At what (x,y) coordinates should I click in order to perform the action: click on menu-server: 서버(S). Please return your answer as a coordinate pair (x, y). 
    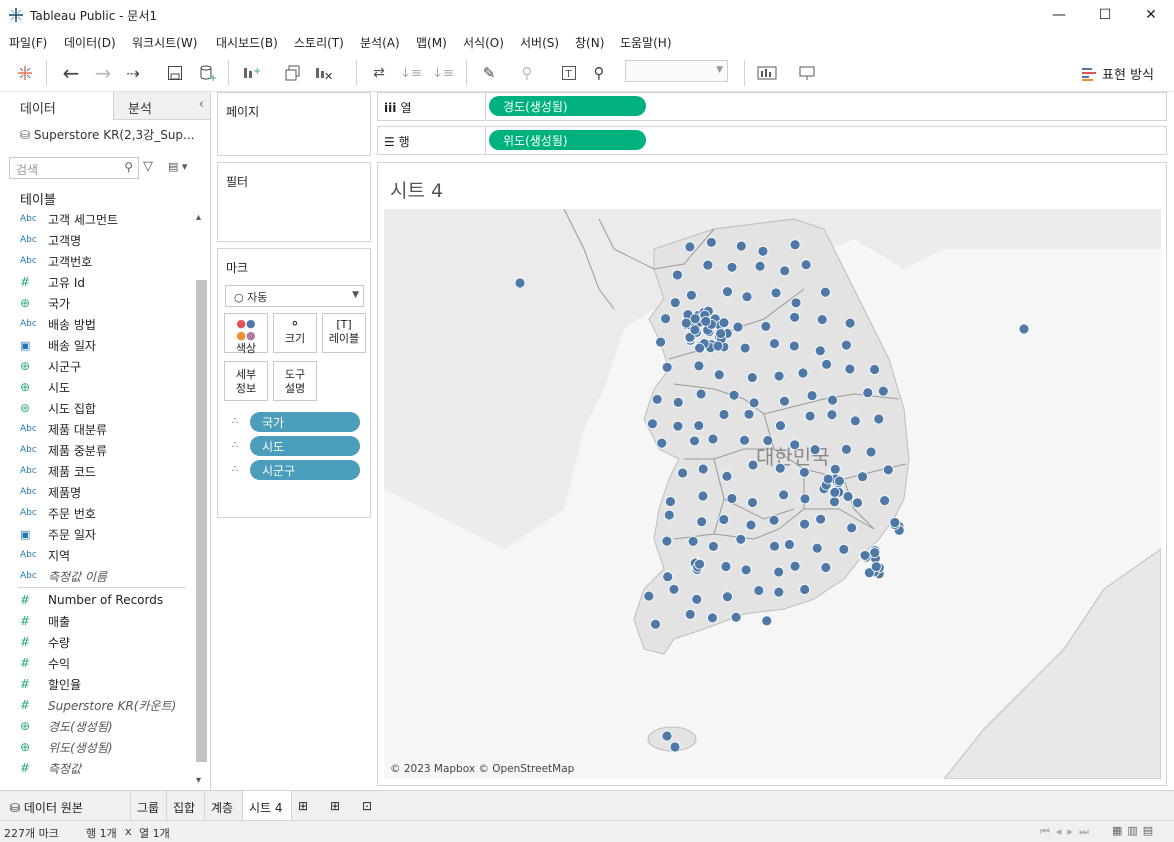
    Looking at the image, I should click on (539, 42).